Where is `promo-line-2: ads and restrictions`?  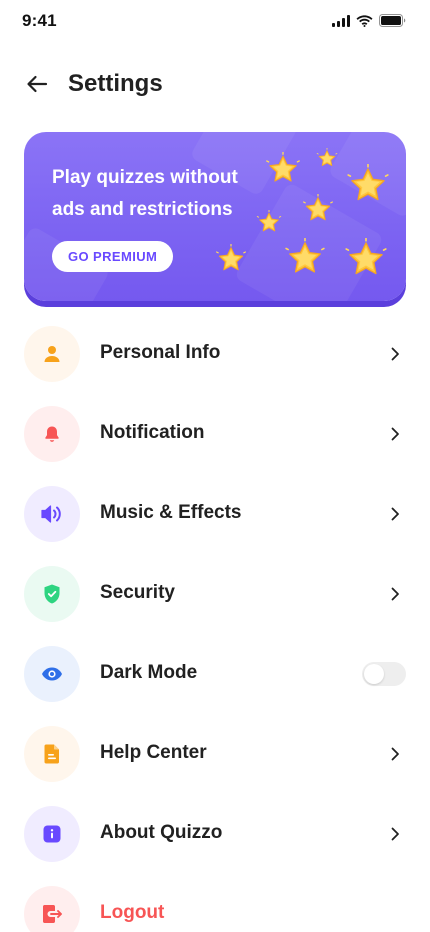 promo-line-2: ads and restrictions is located at coordinates (142, 209).